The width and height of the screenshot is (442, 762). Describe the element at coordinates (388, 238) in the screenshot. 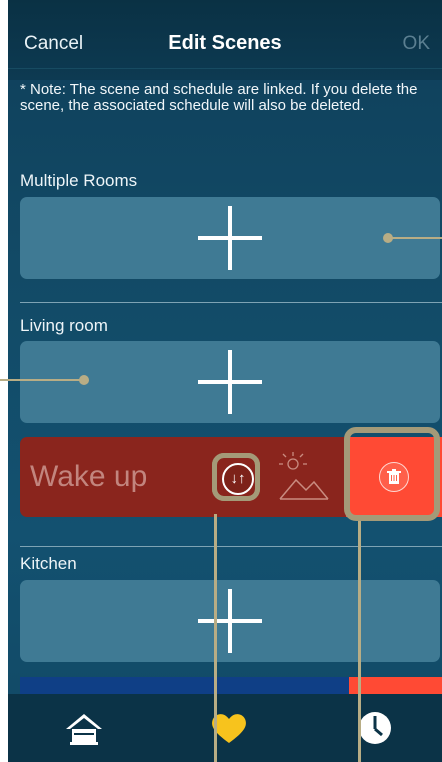

I see `callout-dot-add-multiple` at that location.